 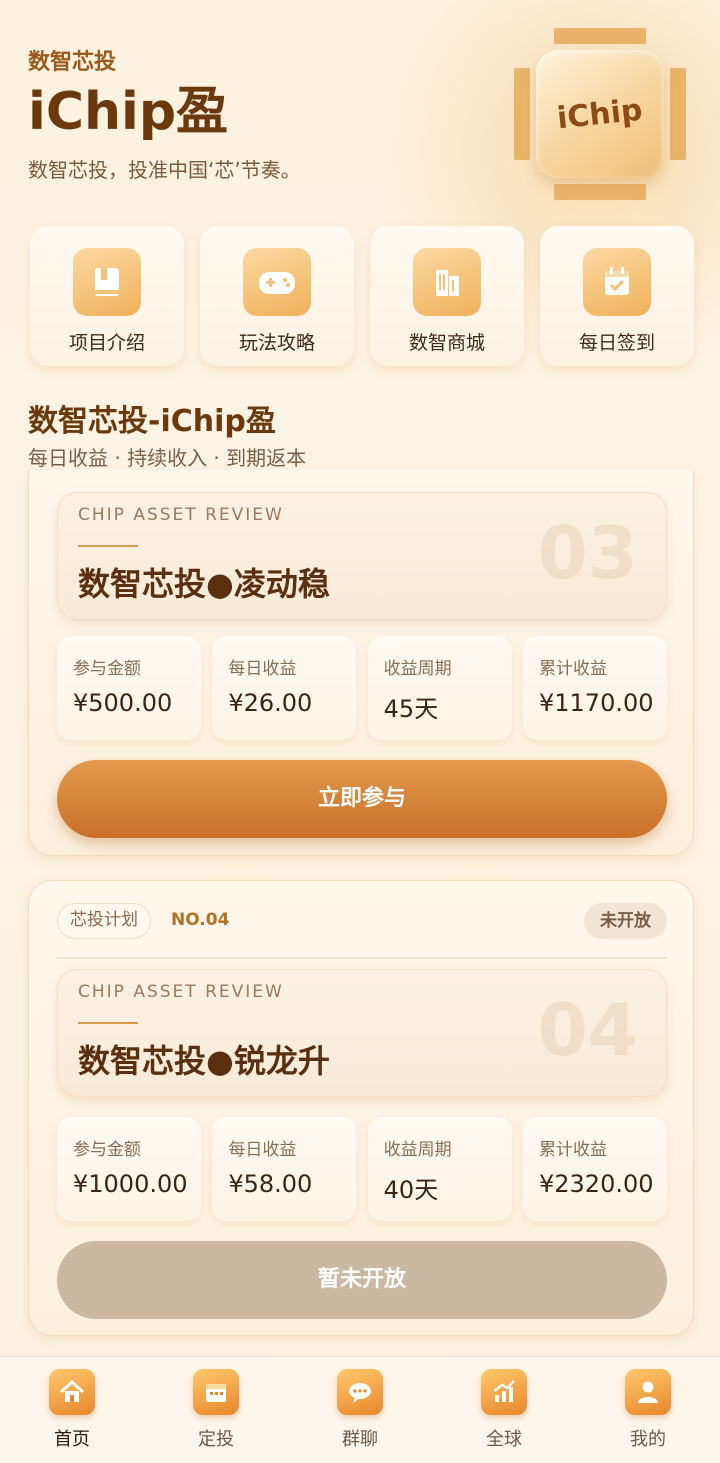 I want to click on app-title: iChip盈, so click(x=128, y=112).